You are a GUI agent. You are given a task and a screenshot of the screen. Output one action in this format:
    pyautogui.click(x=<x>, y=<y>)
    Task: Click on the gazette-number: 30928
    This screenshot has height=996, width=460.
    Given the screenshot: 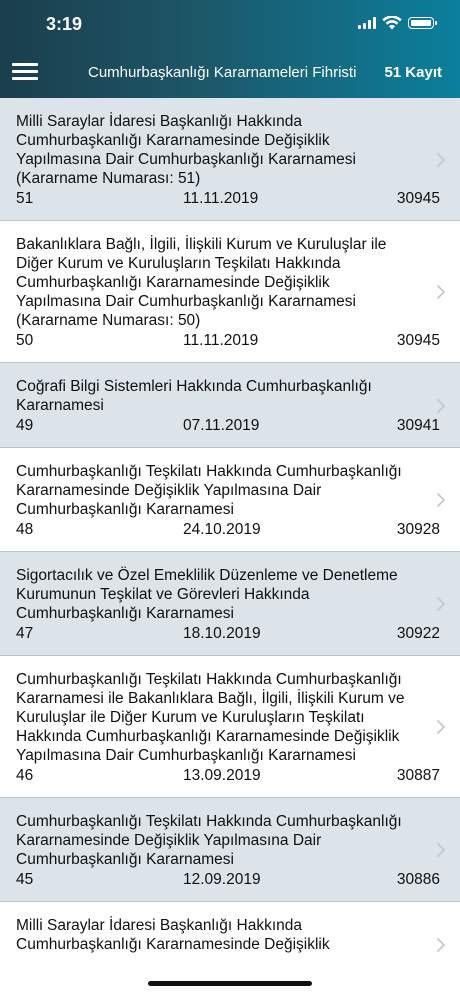 What is the action you would take?
    pyautogui.click(x=418, y=529)
    